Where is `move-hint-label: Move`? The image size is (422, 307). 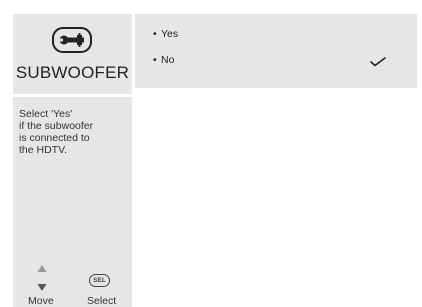
move-hint-label: Move is located at coordinates (41, 301).